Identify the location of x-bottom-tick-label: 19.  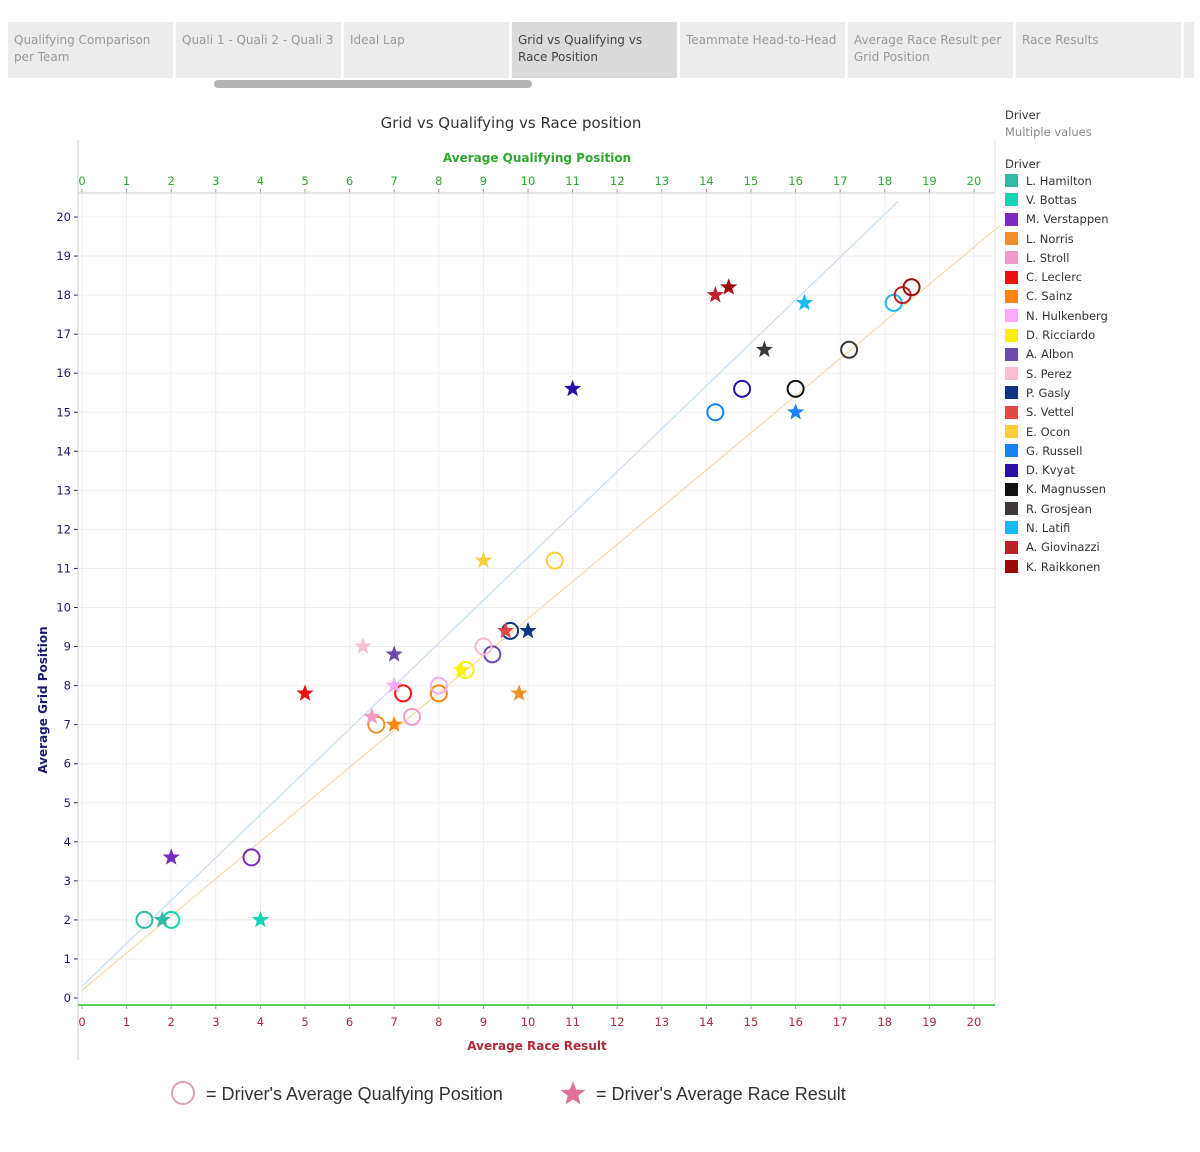
(929, 1022).